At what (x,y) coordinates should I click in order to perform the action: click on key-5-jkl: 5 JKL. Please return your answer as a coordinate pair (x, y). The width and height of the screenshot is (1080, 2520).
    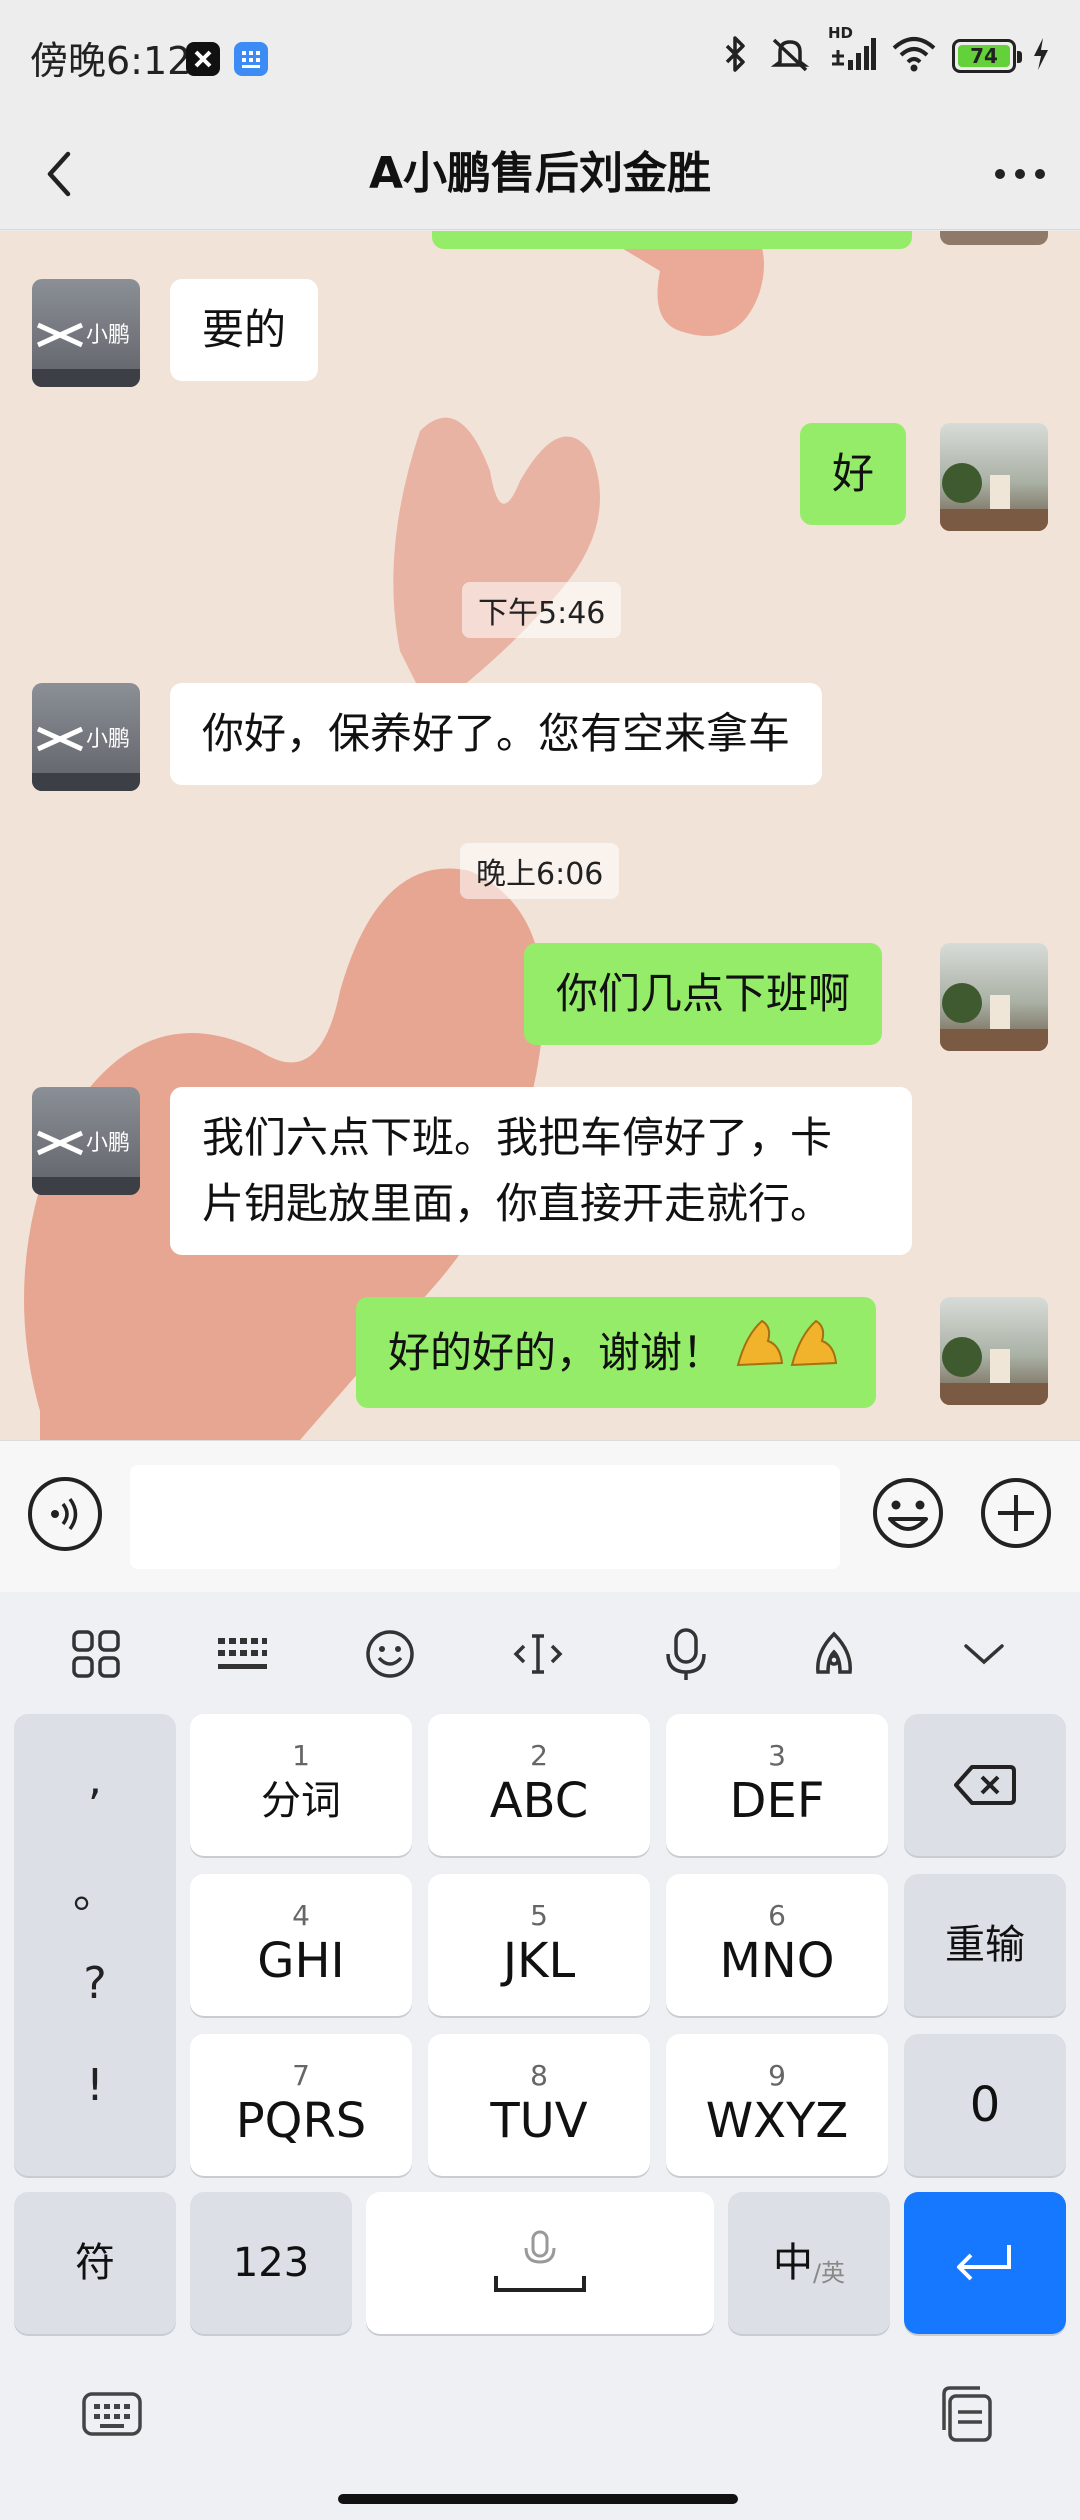
    Looking at the image, I should click on (539, 1945).